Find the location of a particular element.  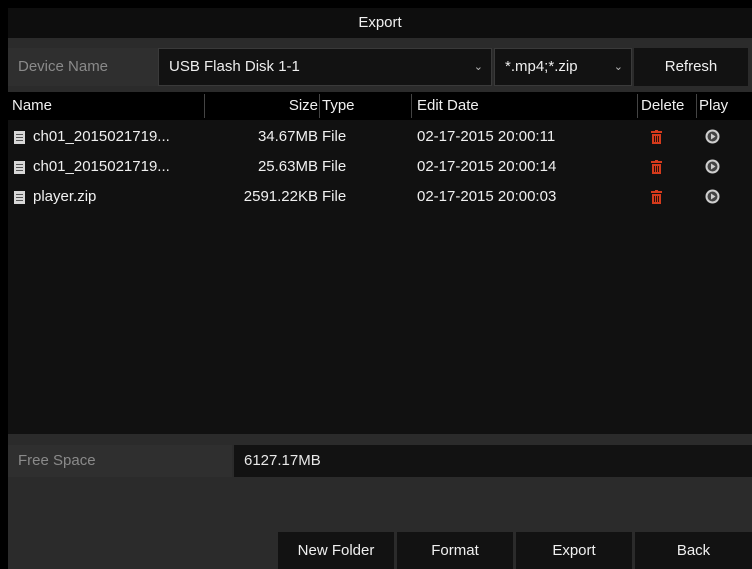

file-size: 25.63MB is located at coordinates (287, 166).